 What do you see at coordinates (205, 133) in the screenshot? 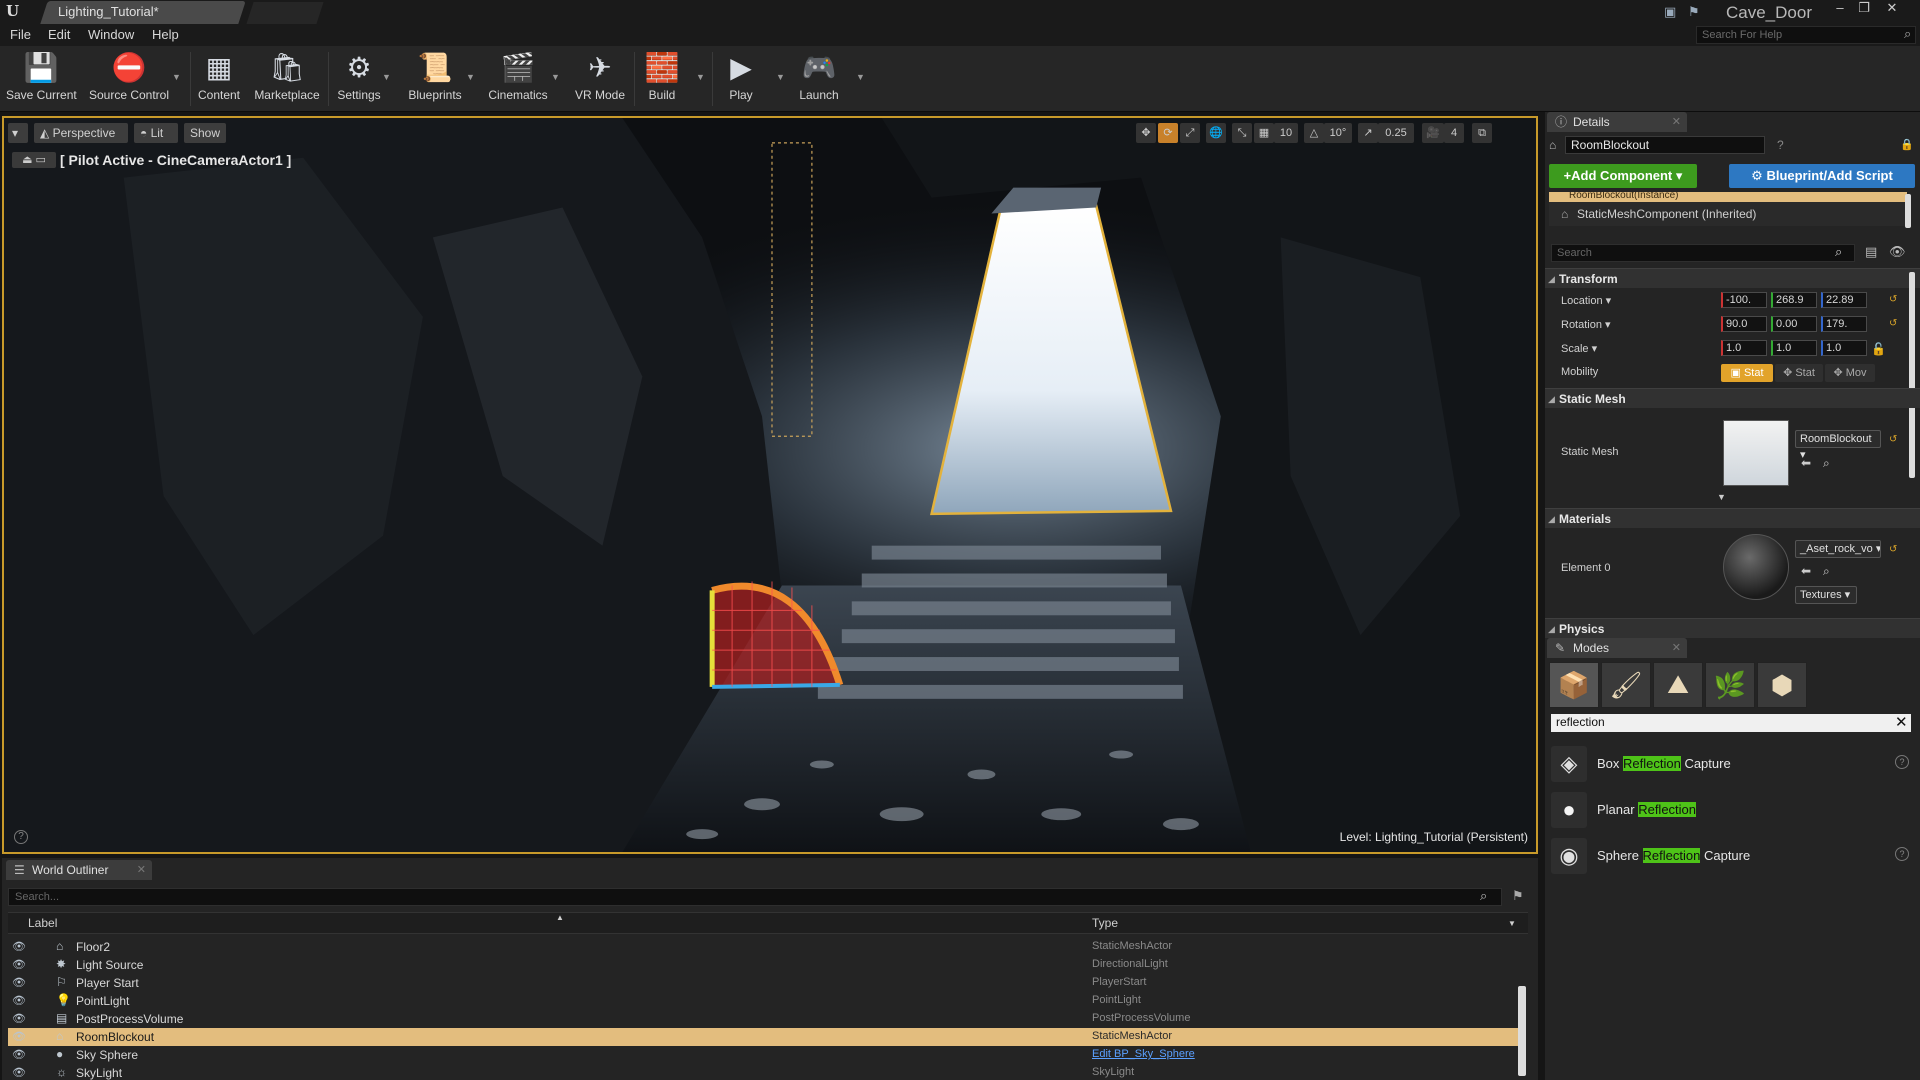
I see `show-button: Show` at bounding box center [205, 133].